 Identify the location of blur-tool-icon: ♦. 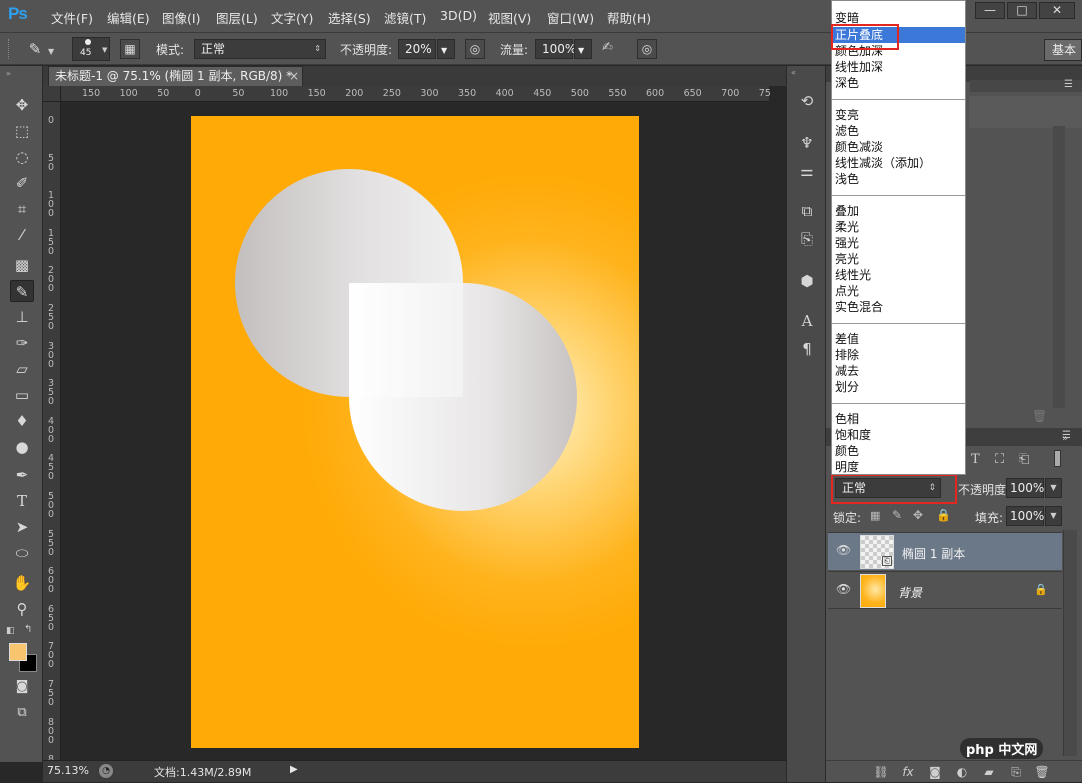
(22, 421).